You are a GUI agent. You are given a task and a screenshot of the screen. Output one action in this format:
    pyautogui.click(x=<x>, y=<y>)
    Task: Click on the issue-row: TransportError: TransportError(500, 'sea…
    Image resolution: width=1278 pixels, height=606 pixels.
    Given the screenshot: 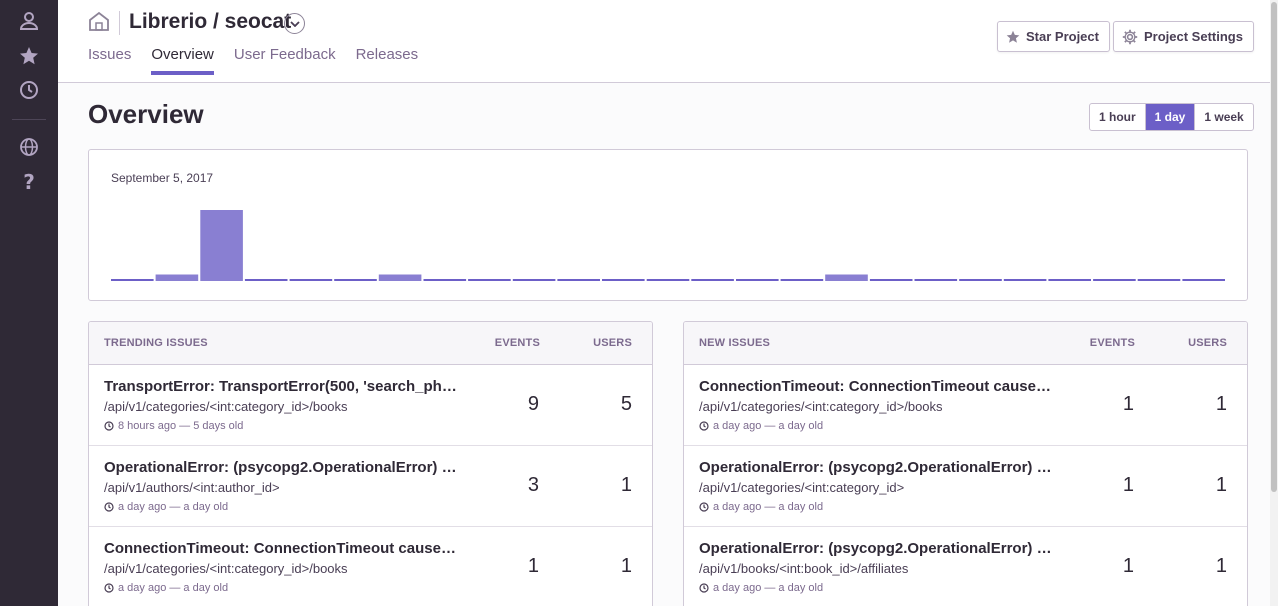 What is the action you would take?
    pyautogui.click(x=370, y=405)
    